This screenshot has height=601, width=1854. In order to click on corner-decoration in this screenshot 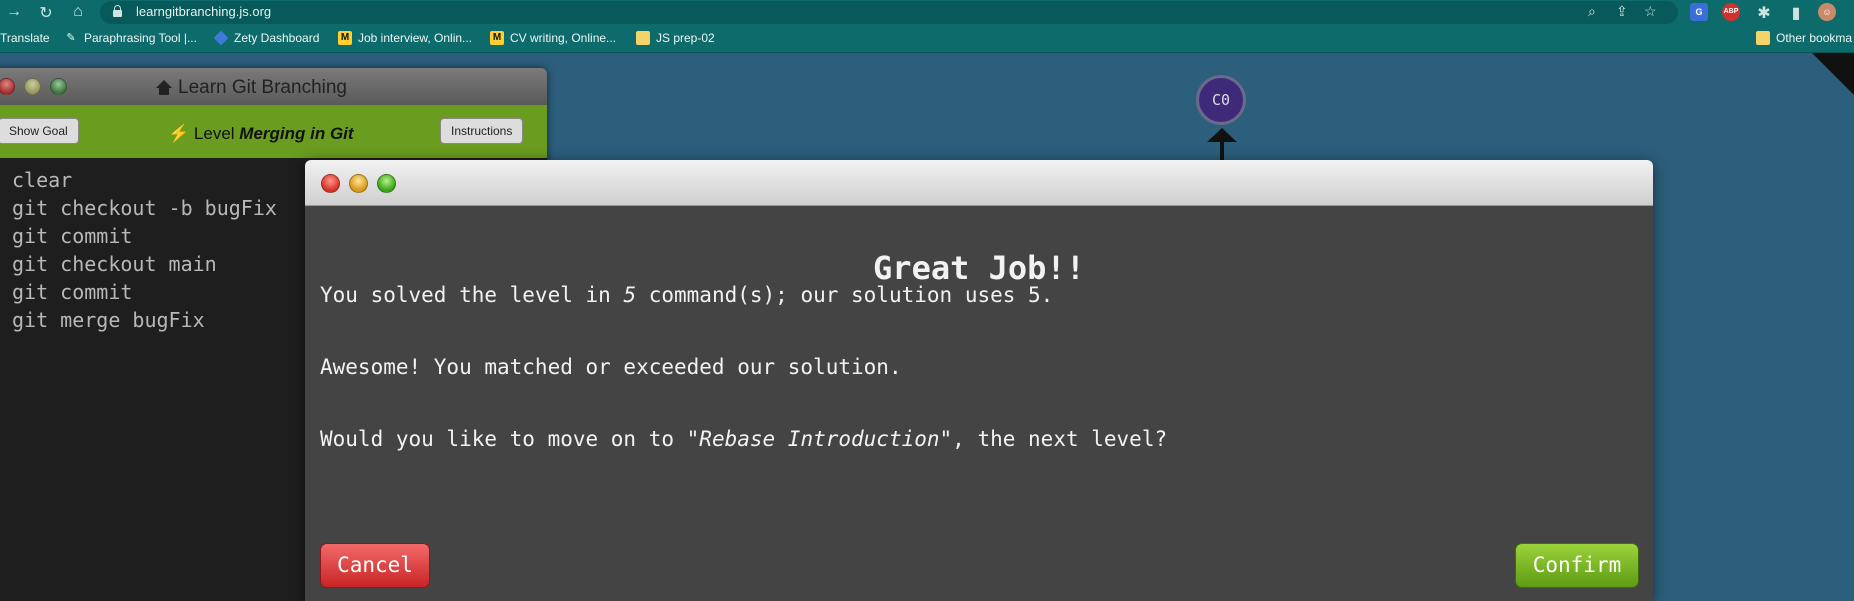, I will do `click(1833, 74)`.